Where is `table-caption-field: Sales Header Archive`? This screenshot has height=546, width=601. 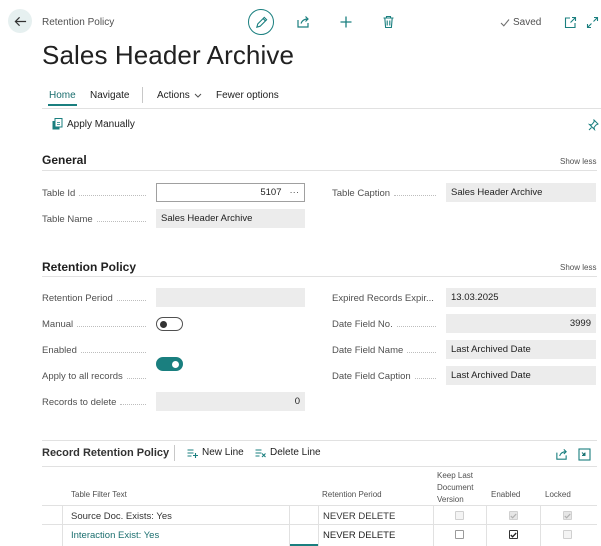
table-caption-field: Sales Header Archive is located at coordinates (521, 192).